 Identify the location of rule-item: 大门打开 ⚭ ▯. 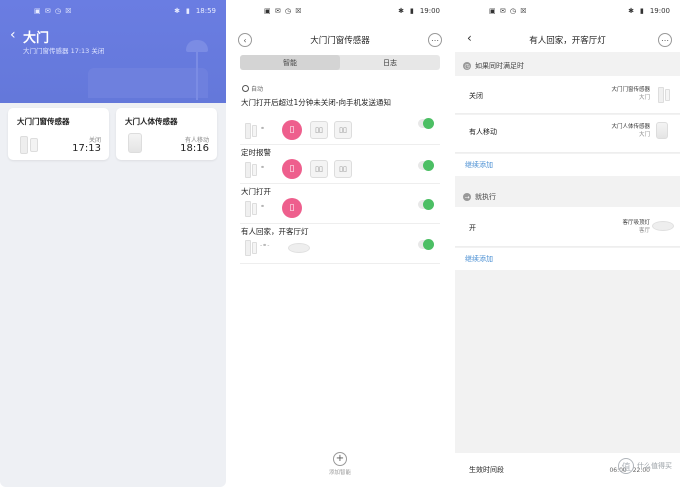
(340, 205).